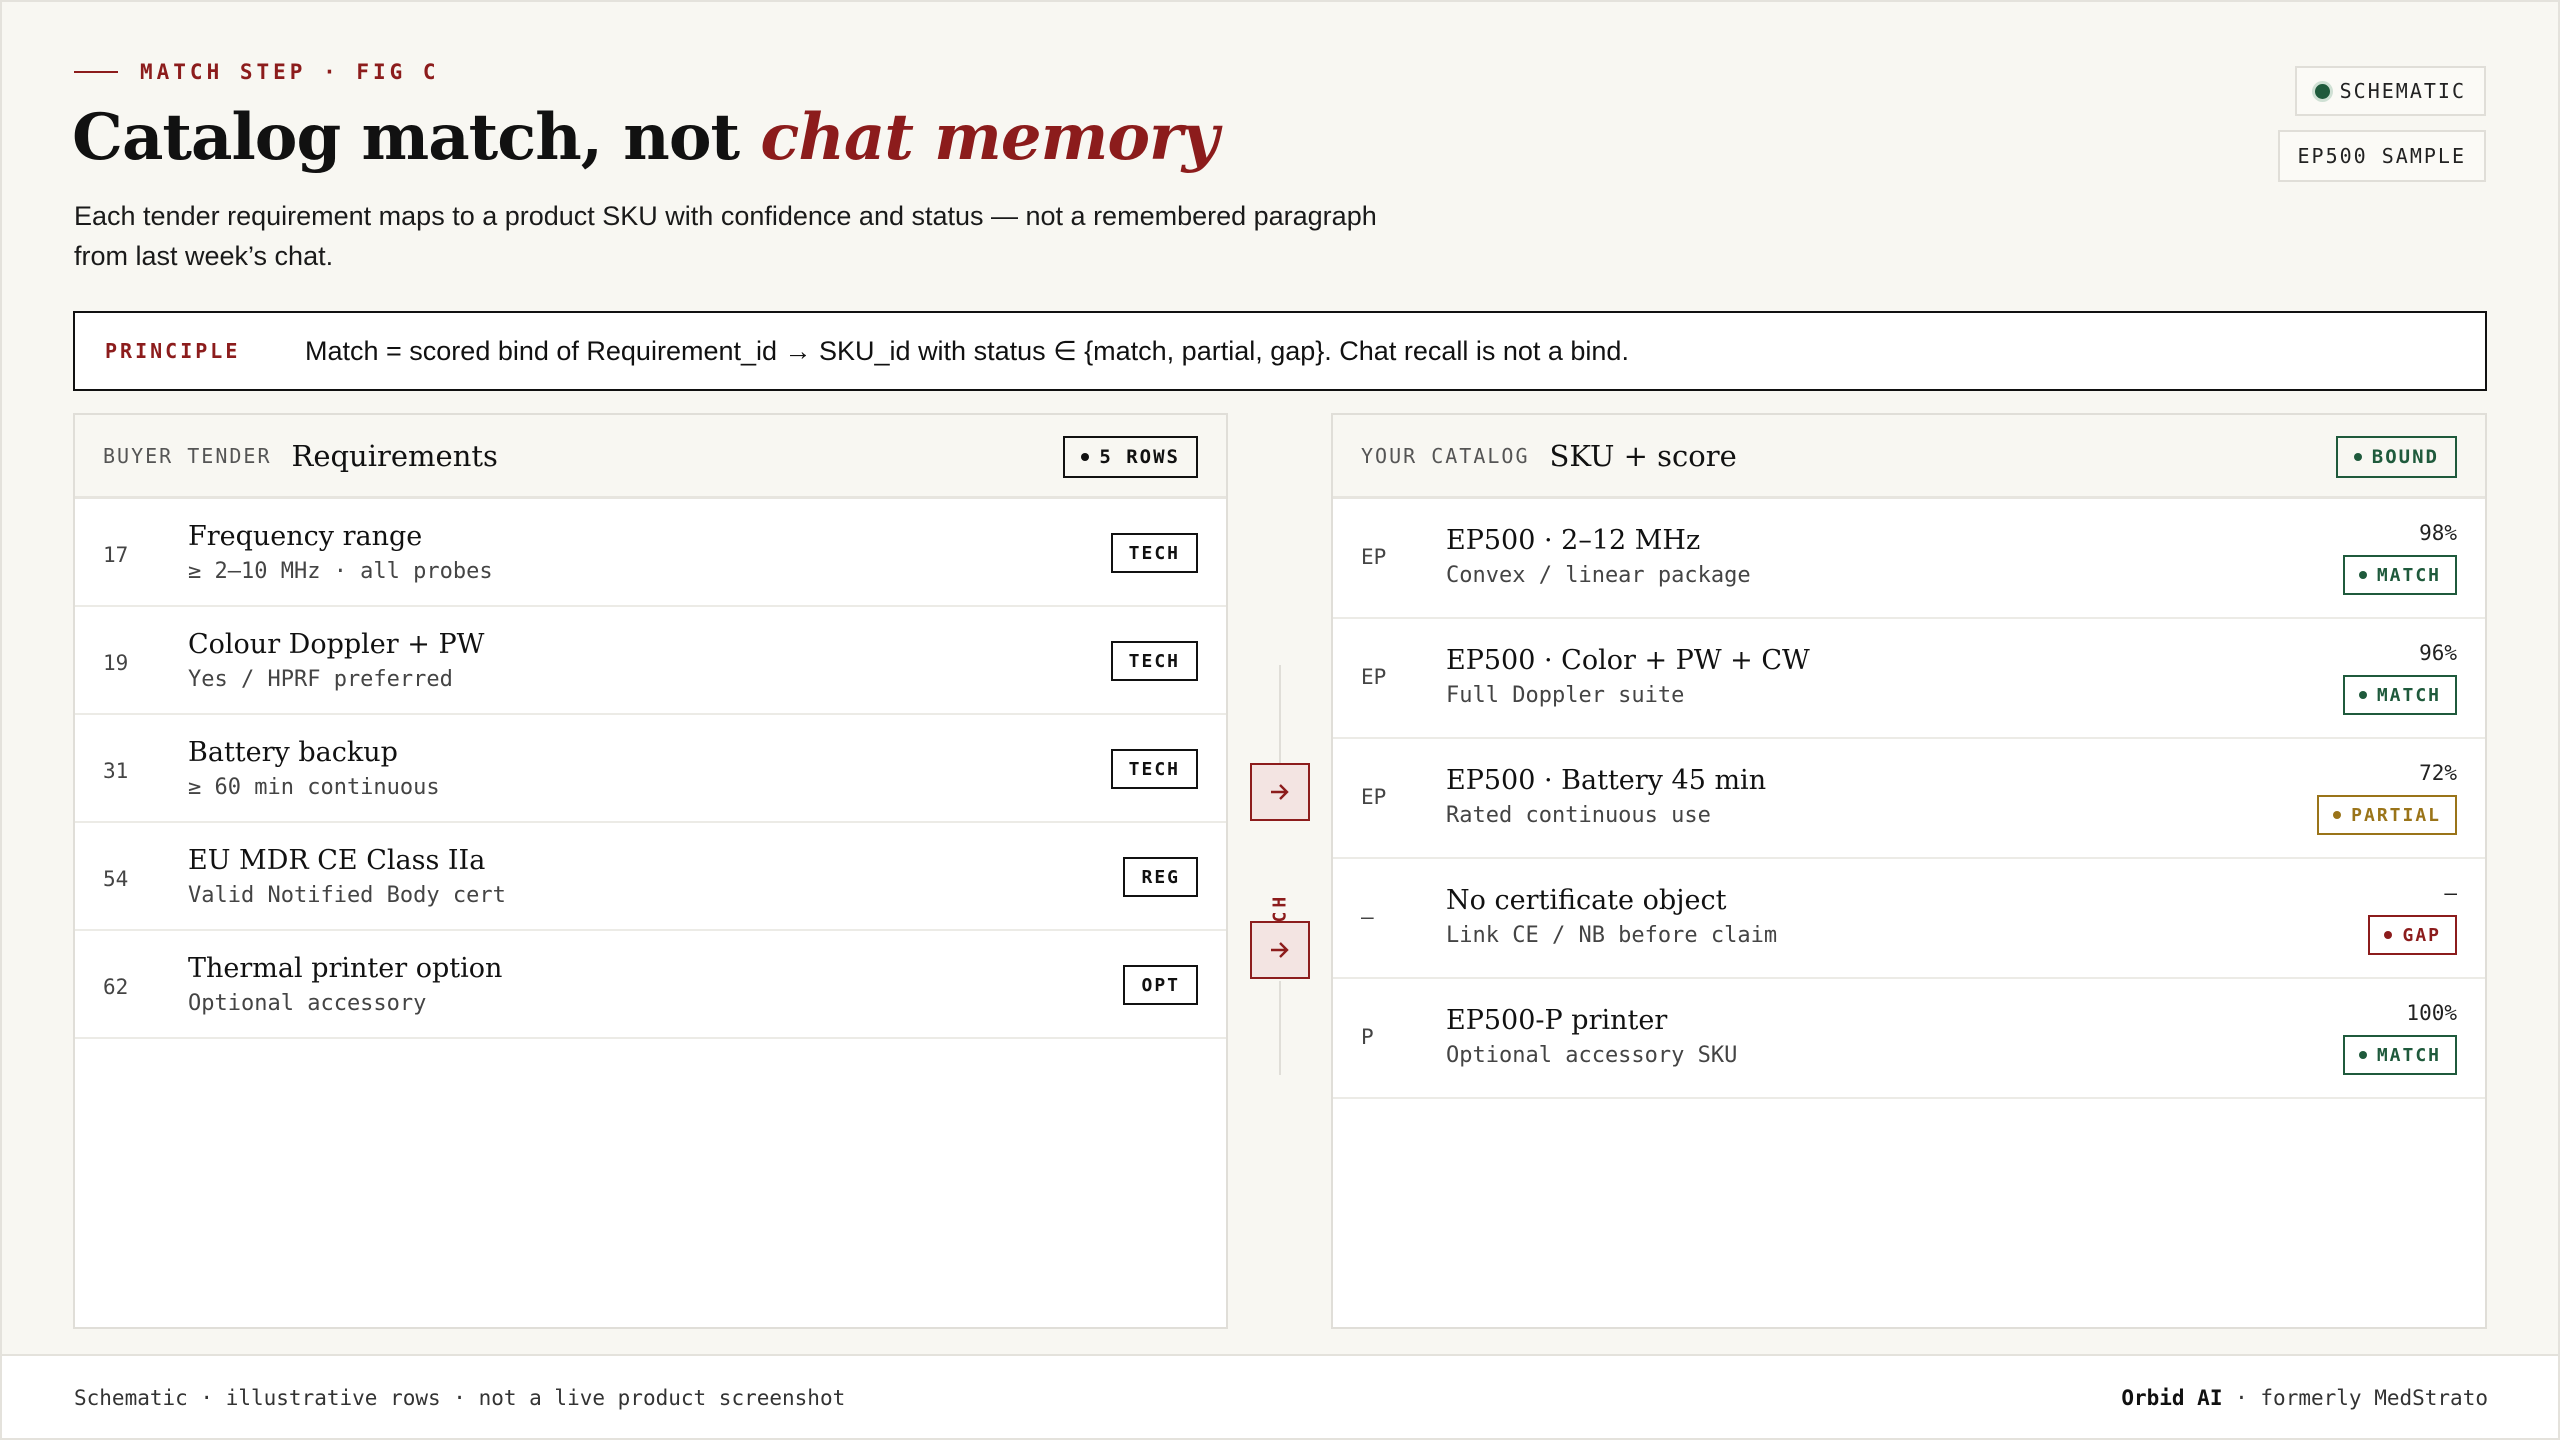 The height and width of the screenshot is (1440, 2560). Describe the element at coordinates (1445, 455) in the screenshot. I see `catalog-kicker: YOUR CATALOG` at that location.